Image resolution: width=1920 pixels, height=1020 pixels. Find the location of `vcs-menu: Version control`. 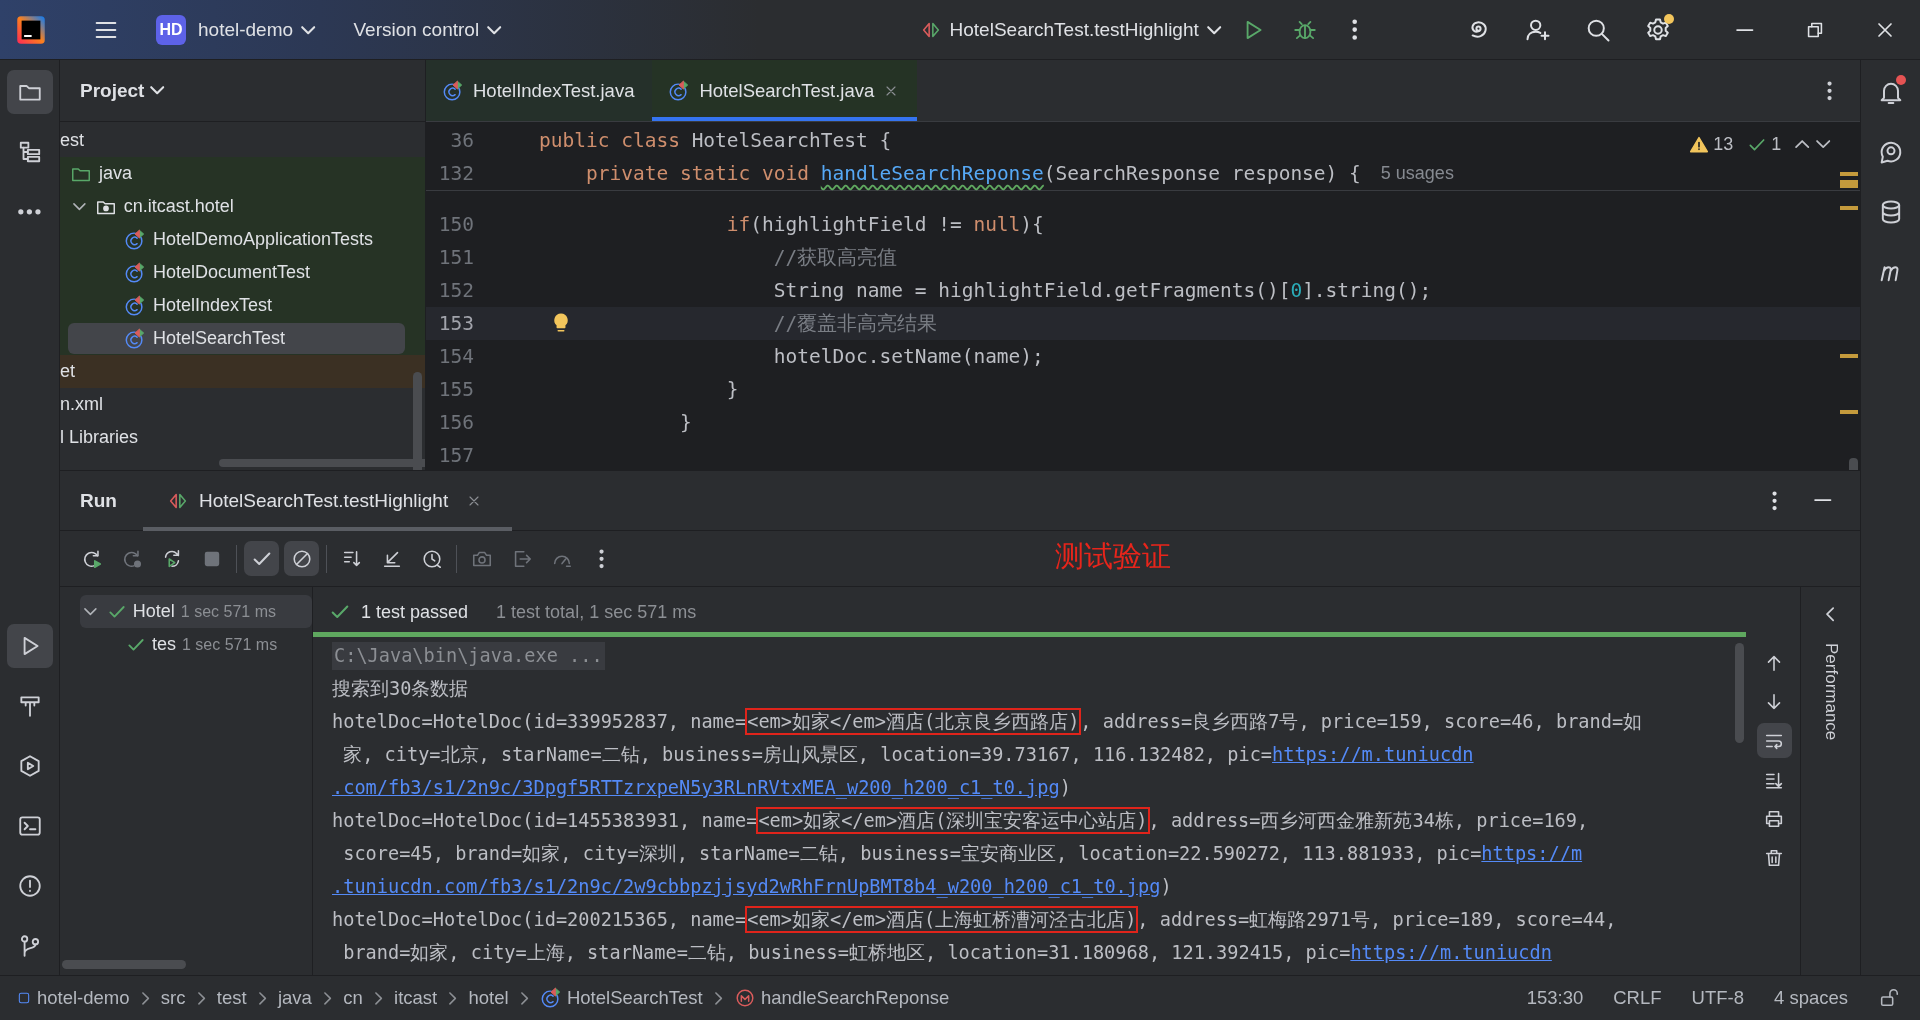

vcs-menu: Version control is located at coordinates (427, 30).